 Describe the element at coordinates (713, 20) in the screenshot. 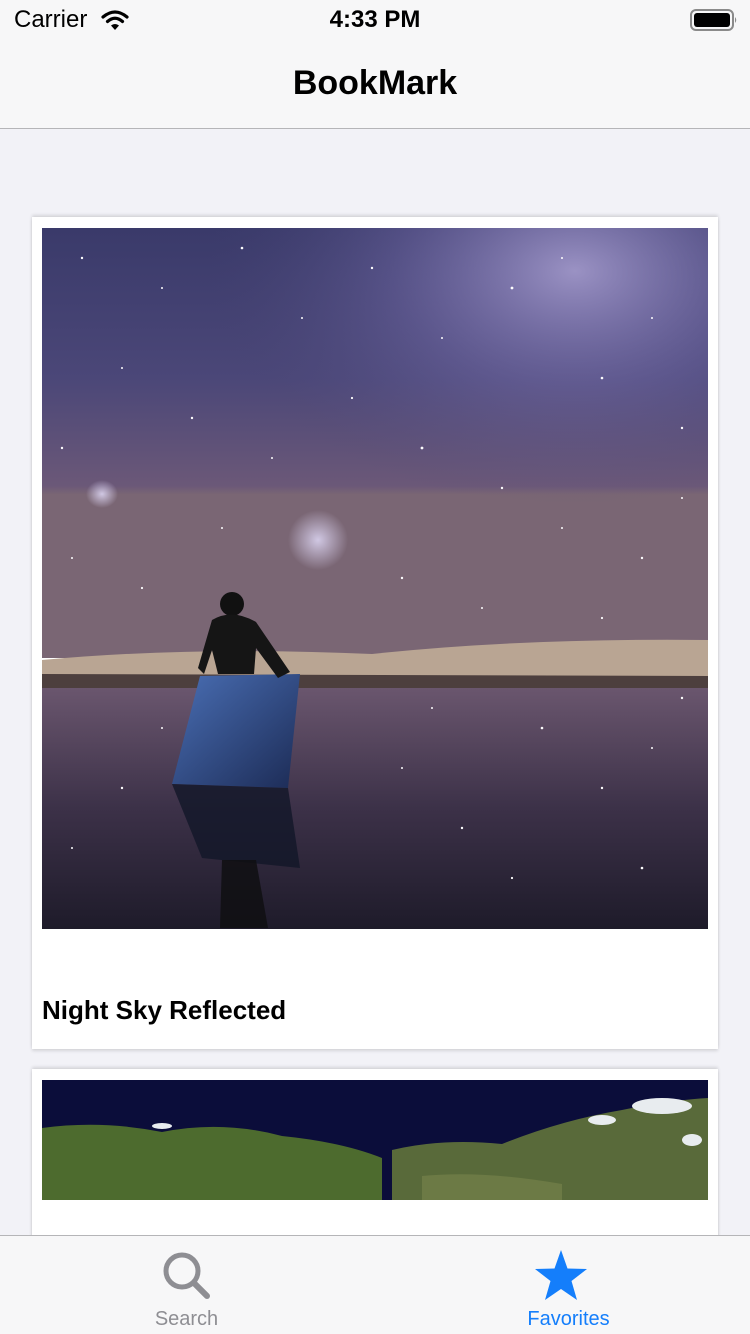

I see `battery-full-icon` at that location.